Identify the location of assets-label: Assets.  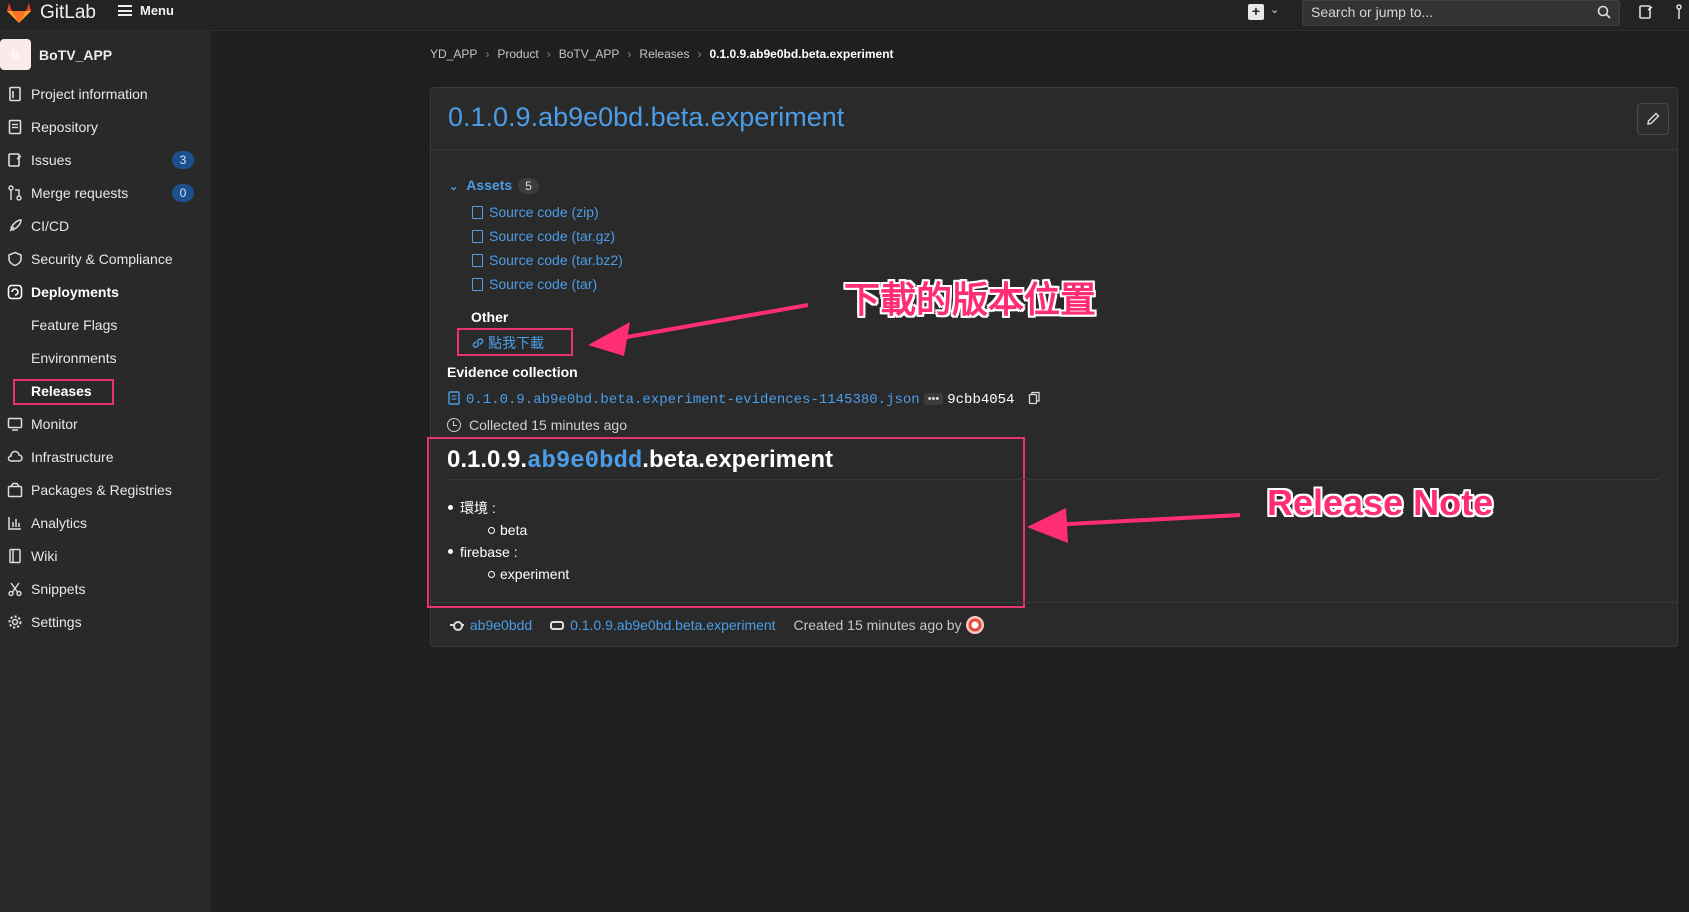
(489, 185).